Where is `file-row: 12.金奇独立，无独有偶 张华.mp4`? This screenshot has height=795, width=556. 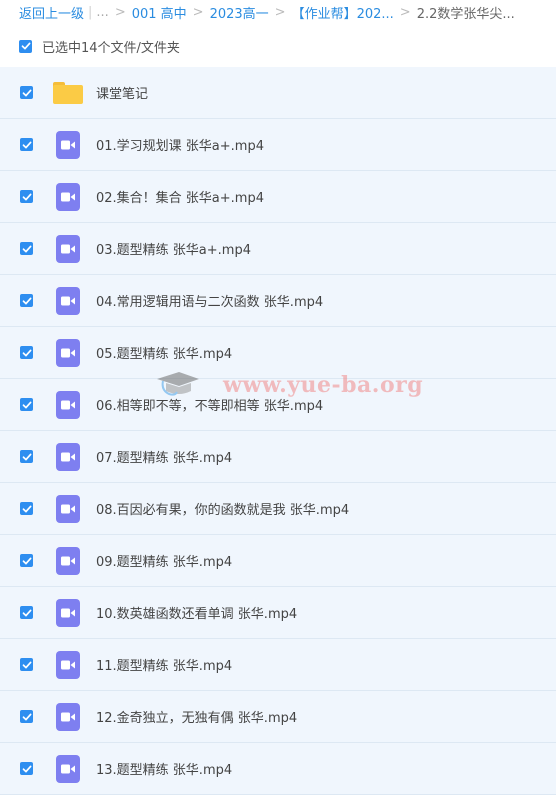 file-row: 12.金奇独立，无独有偶 张华.mp4 is located at coordinates (278, 717).